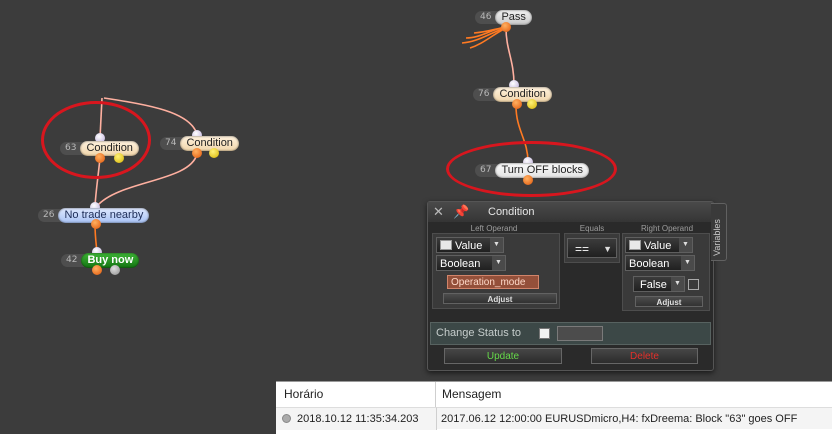 The width and height of the screenshot is (832, 434). I want to click on delete-button: Delete, so click(644, 356).